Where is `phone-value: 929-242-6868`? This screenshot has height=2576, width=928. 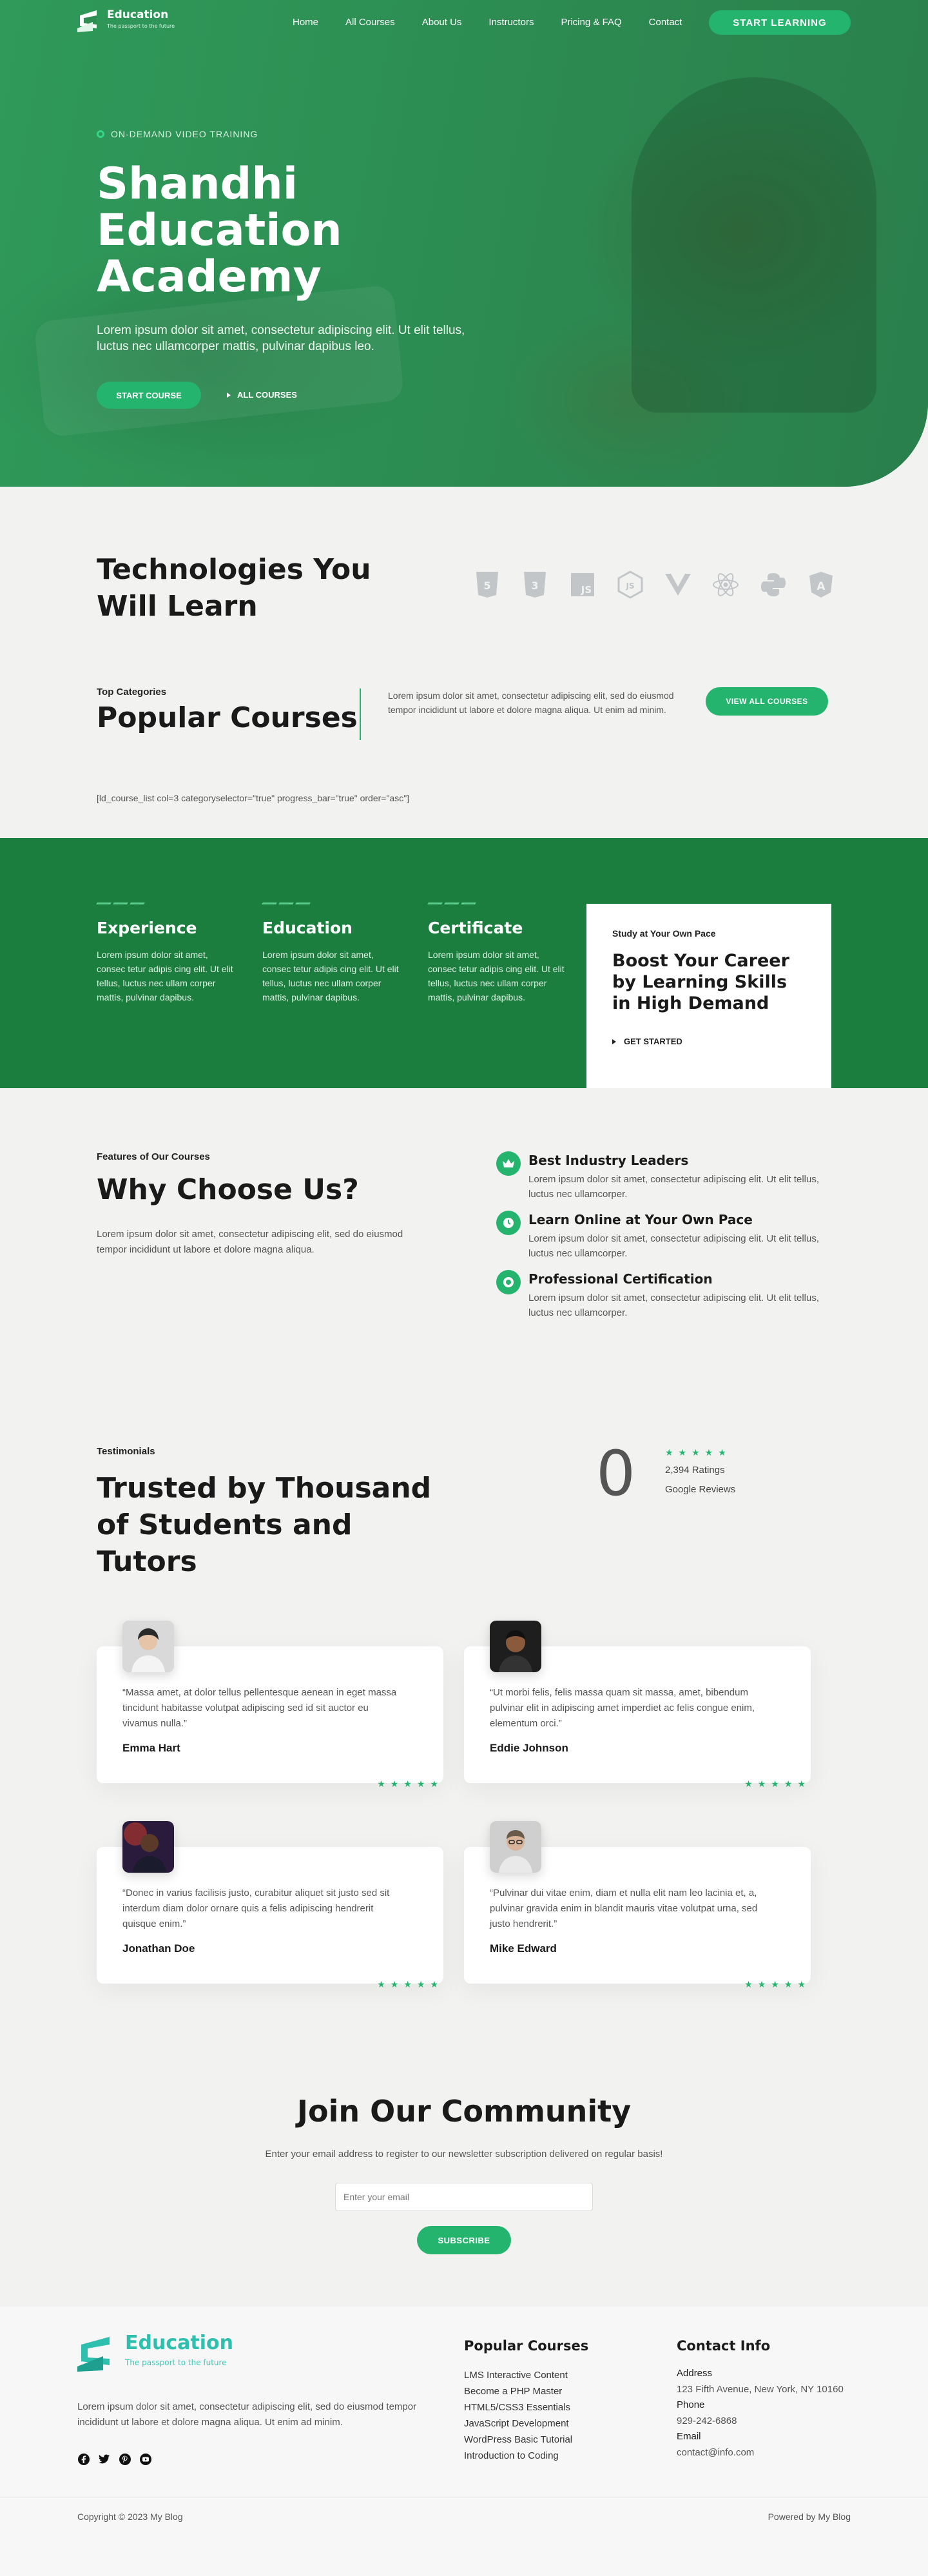
phone-value: 929-242-6868 is located at coordinates (760, 2421).